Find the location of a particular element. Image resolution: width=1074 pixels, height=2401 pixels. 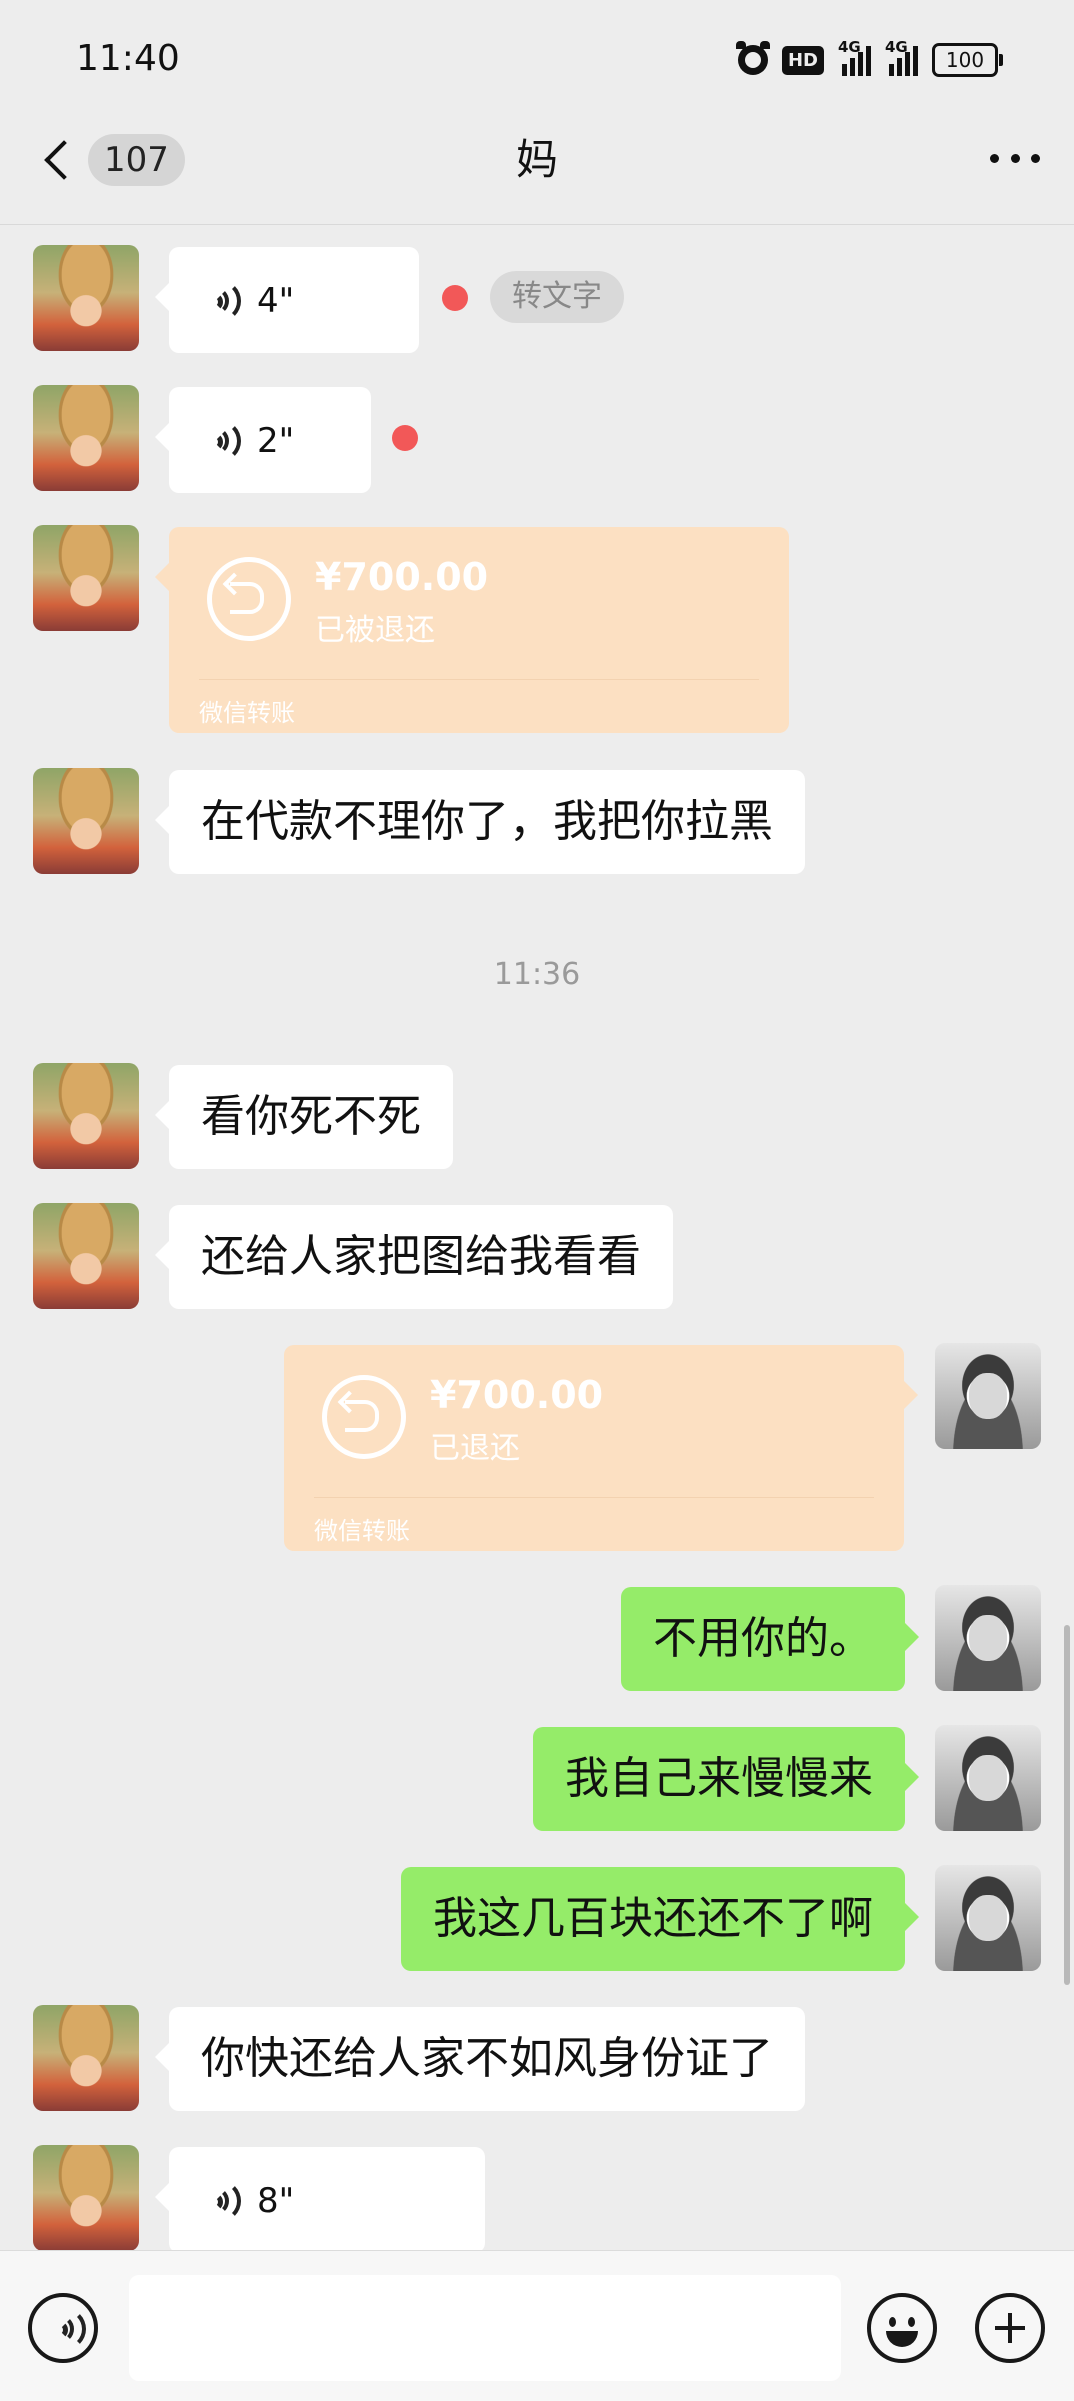

battery-icon: 100 is located at coordinates (967, 60).